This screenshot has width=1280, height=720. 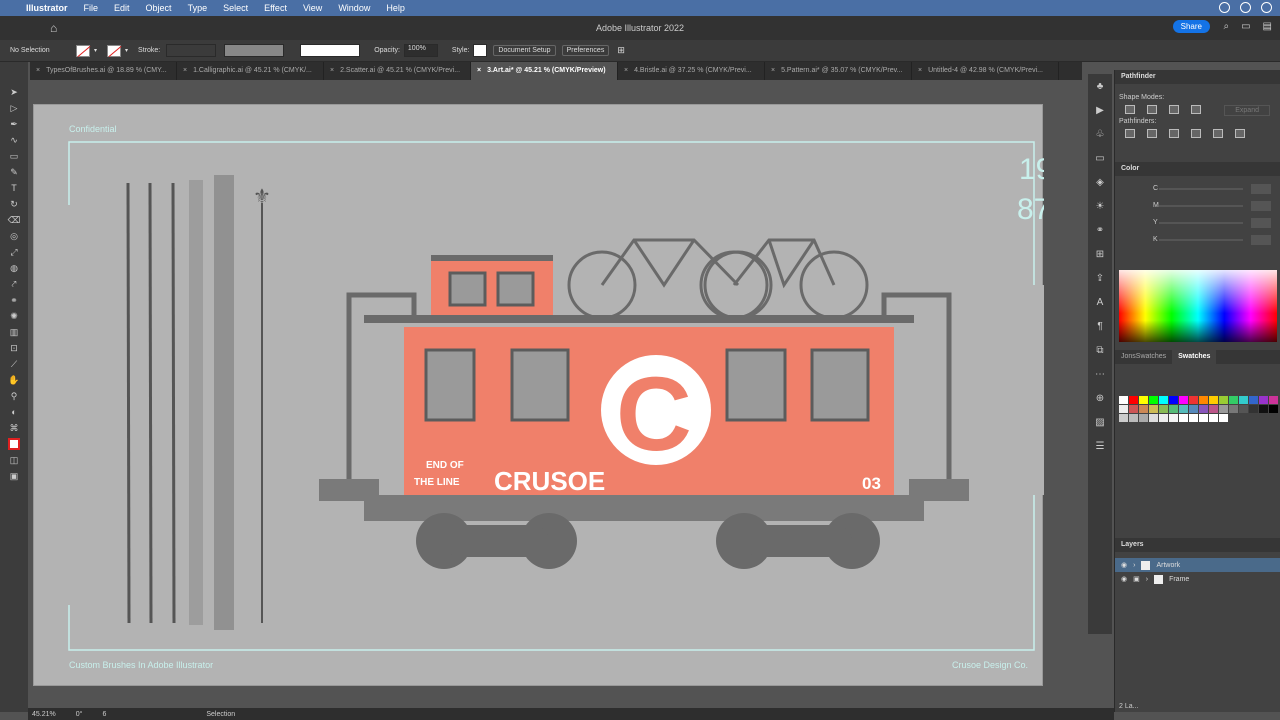 What do you see at coordinates (1143, 357) in the screenshot?
I see `tab-jonsswatches: JonsSwatches` at bounding box center [1143, 357].